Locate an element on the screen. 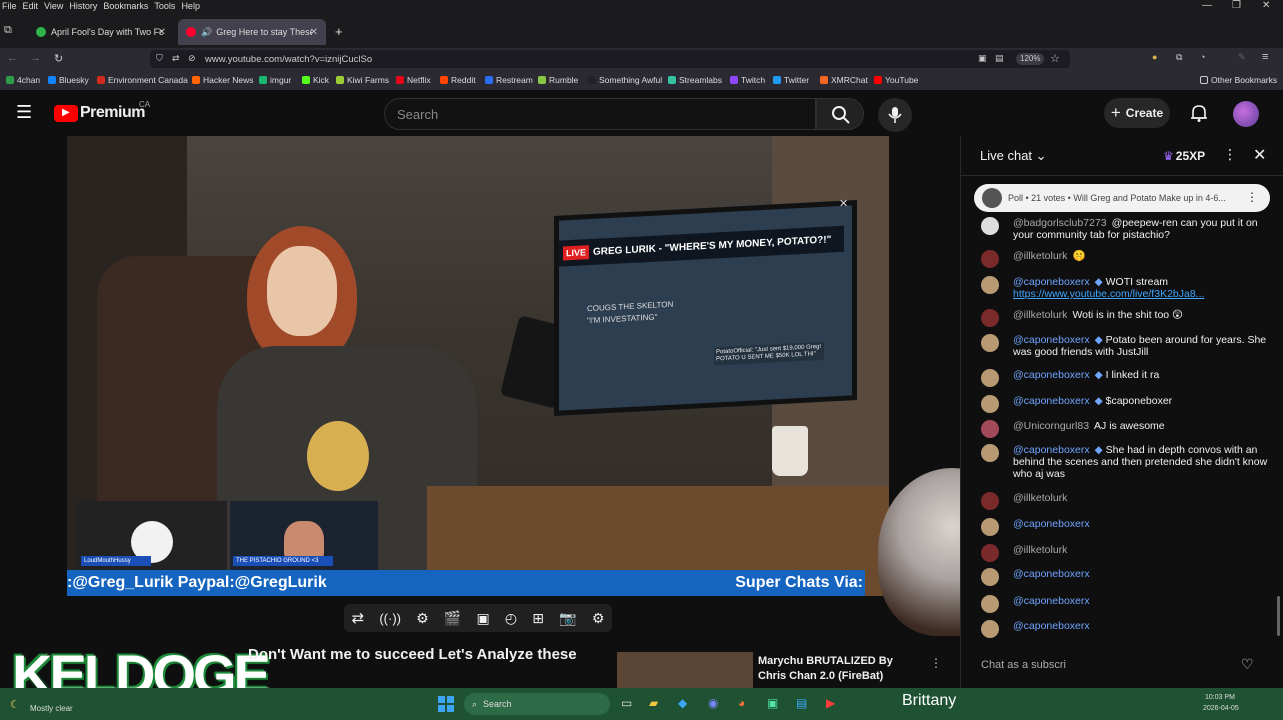  permissions-icon: ⇄ is located at coordinates (176, 58).